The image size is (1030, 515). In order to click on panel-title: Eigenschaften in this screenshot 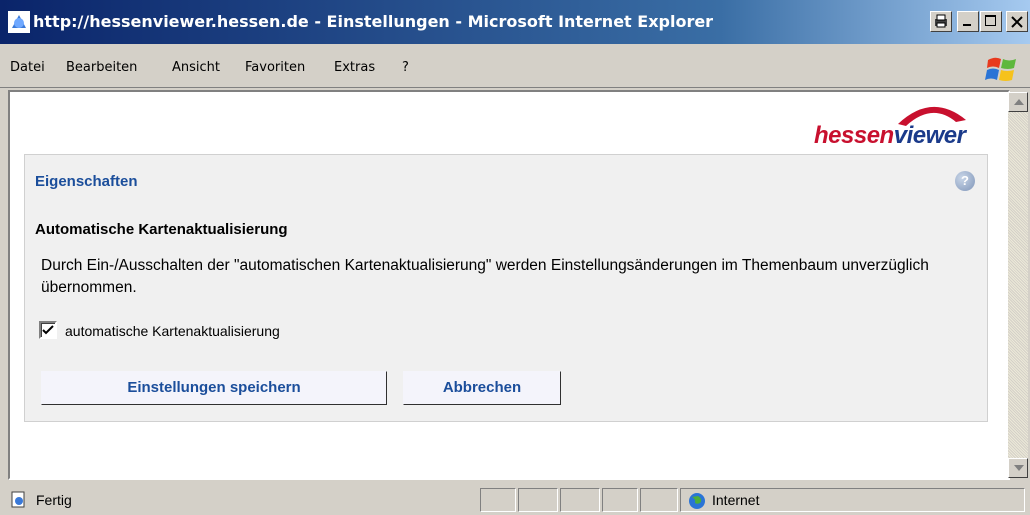, I will do `click(86, 181)`.